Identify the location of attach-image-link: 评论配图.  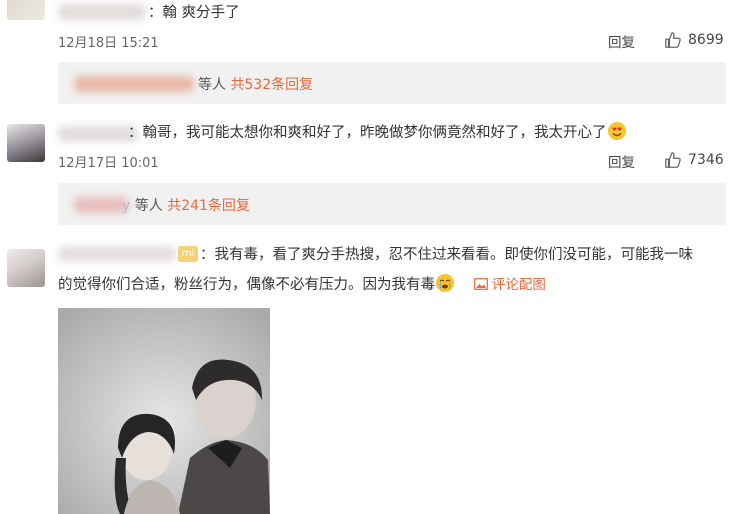
(509, 285).